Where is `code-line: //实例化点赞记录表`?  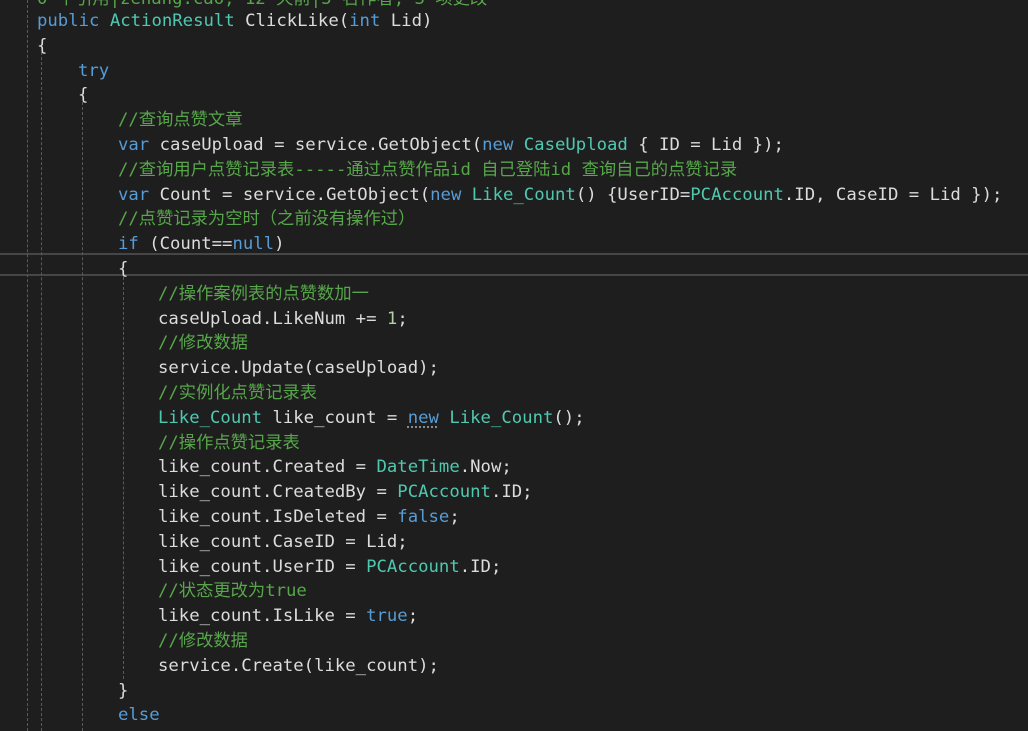 code-line: //实例化点赞记录表 is located at coordinates (237, 393).